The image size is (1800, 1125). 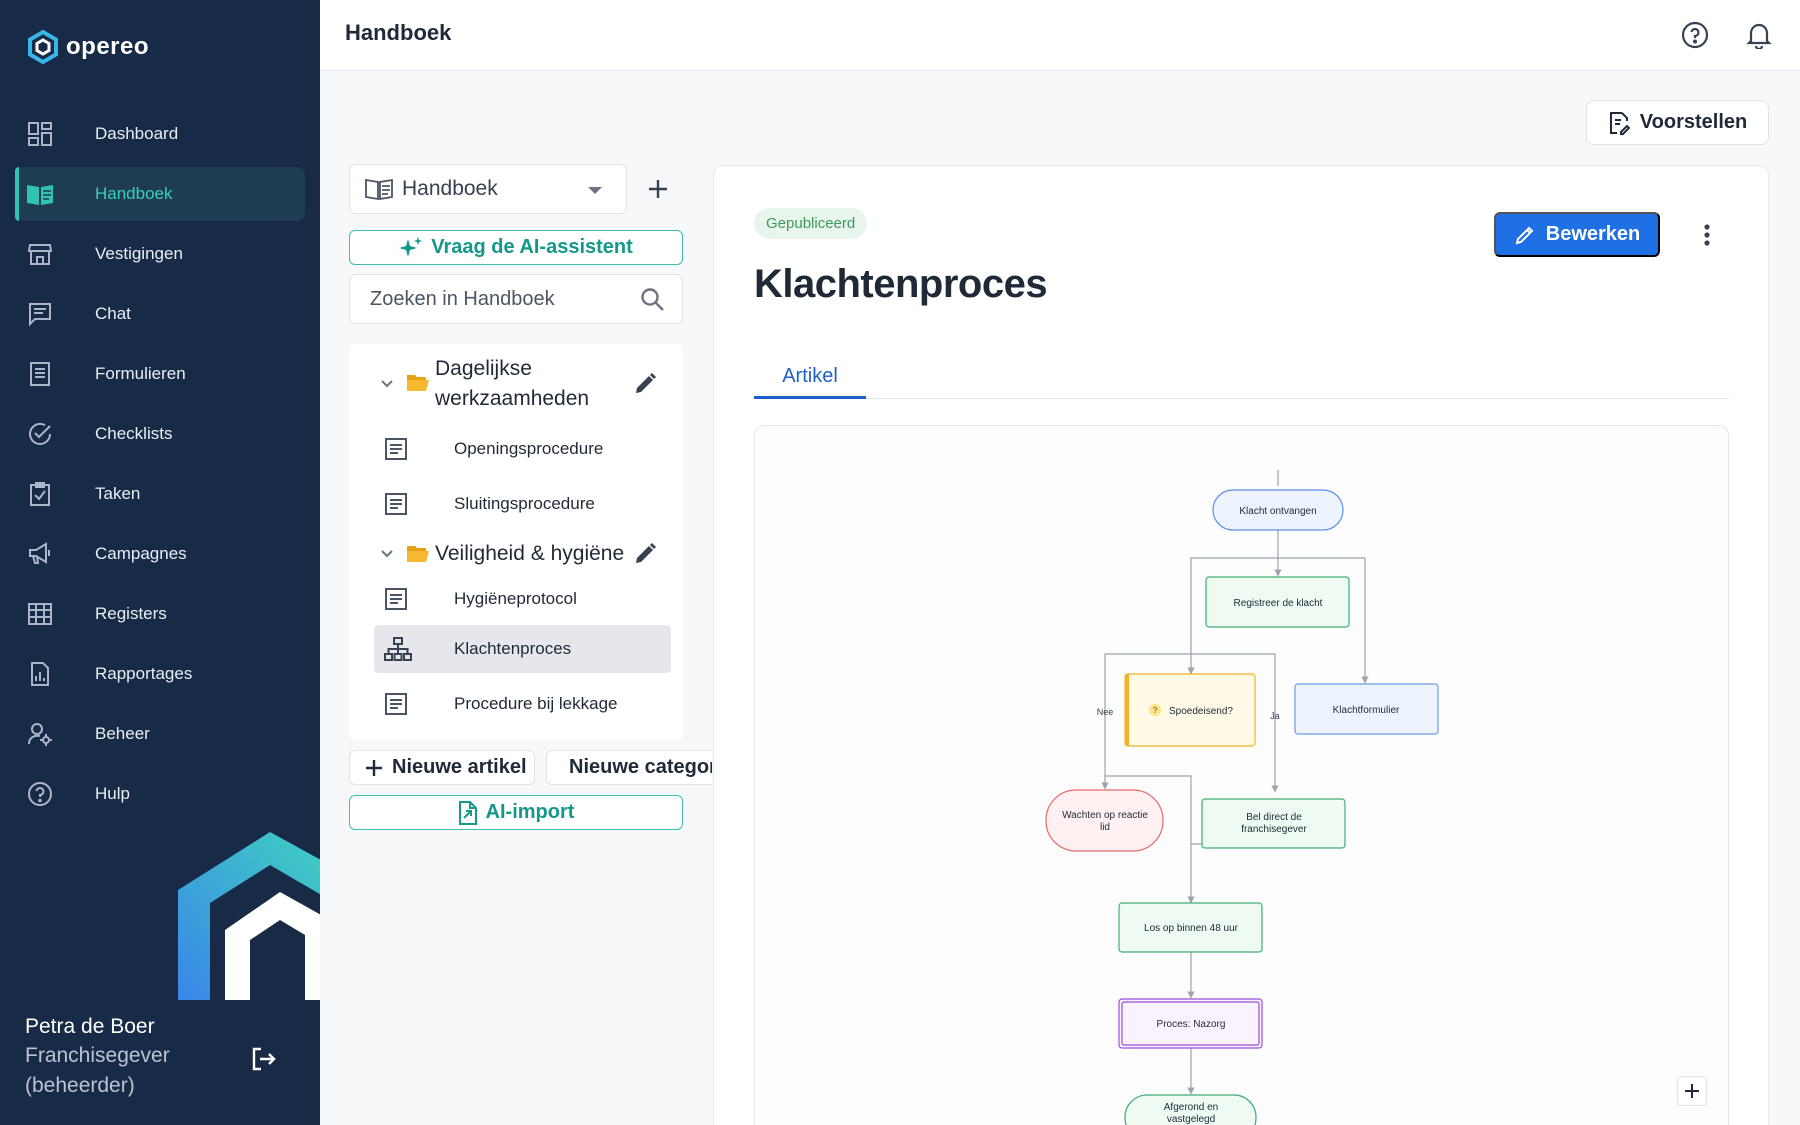 I want to click on sidebar-item-label: Hulp, so click(x=112, y=793).